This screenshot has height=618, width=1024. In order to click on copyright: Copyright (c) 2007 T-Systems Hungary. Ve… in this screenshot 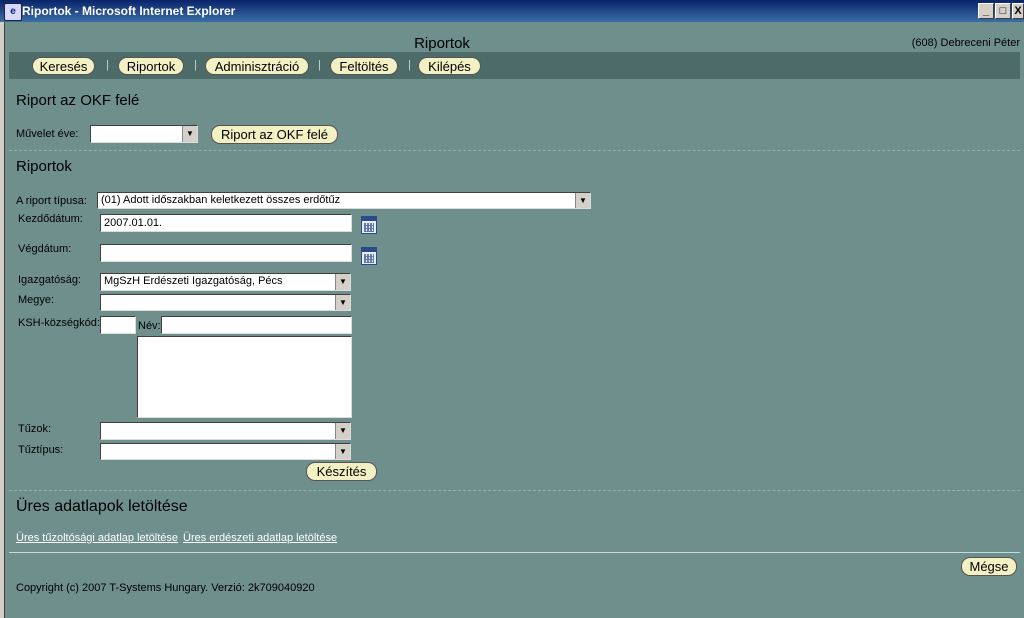, I will do `click(165, 588)`.